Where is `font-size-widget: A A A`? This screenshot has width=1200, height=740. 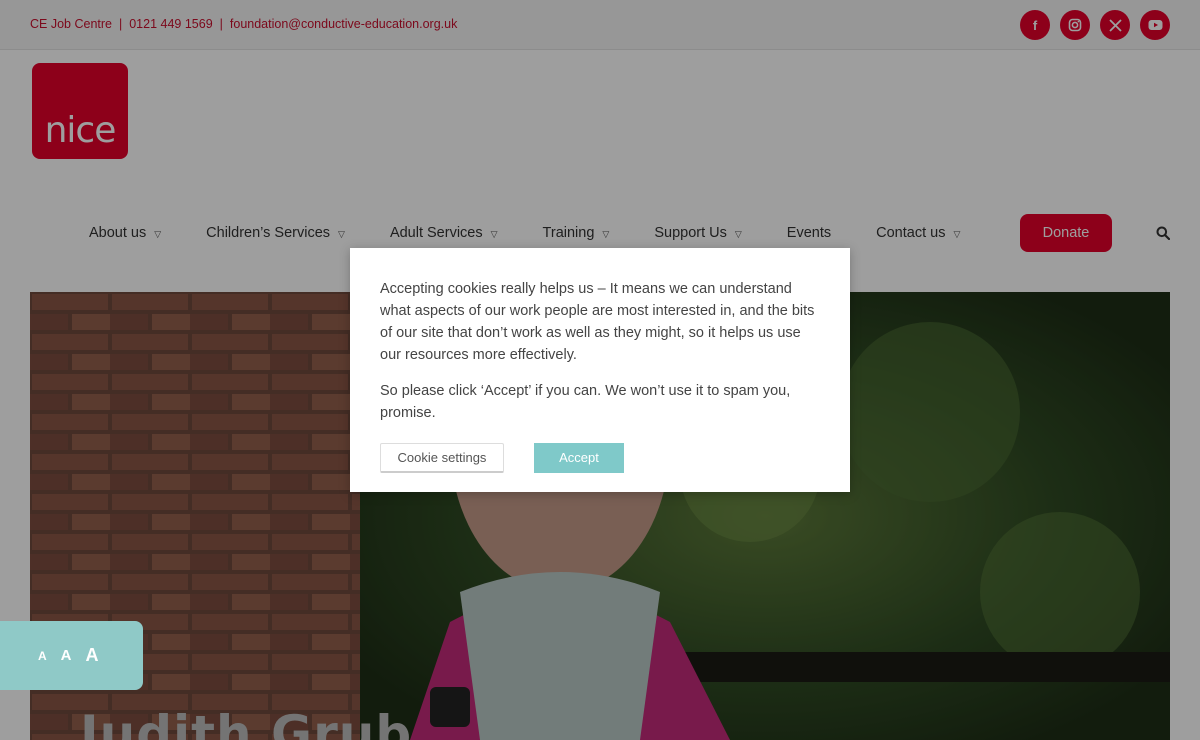 font-size-widget: A A A is located at coordinates (71, 655).